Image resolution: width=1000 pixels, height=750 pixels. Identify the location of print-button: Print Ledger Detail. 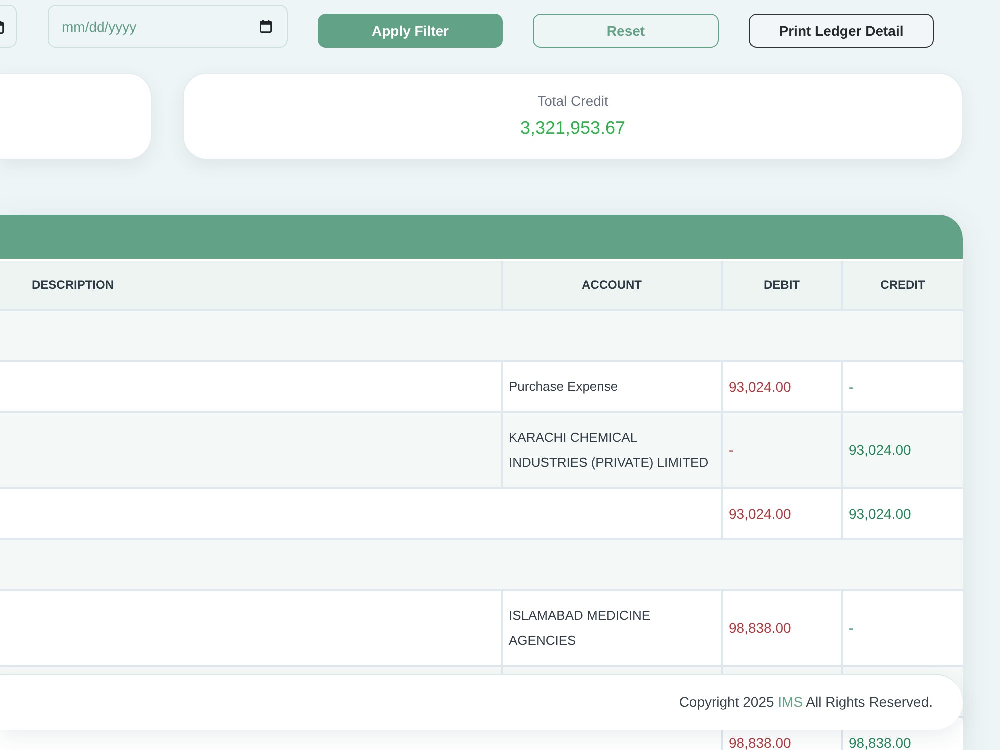
(841, 31).